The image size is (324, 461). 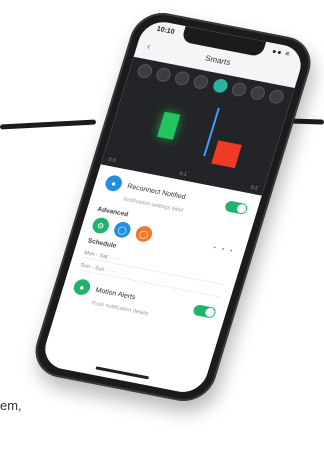 I want to click on caption-text: em,, so click(x=11, y=405).